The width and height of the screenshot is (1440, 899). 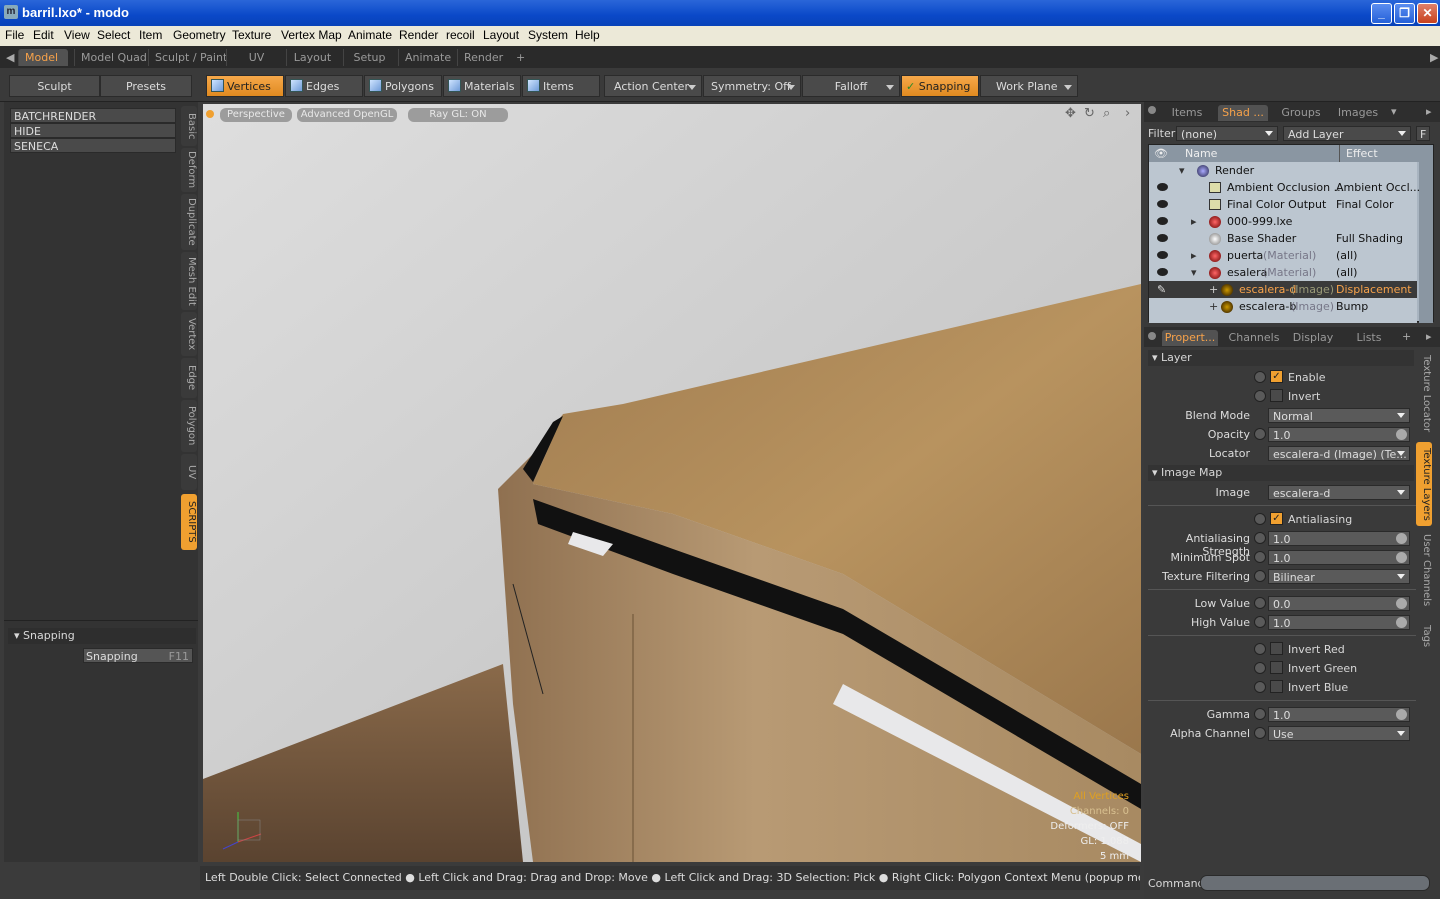 I want to click on alpha-channel-radio, so click(x=1260, y=733).